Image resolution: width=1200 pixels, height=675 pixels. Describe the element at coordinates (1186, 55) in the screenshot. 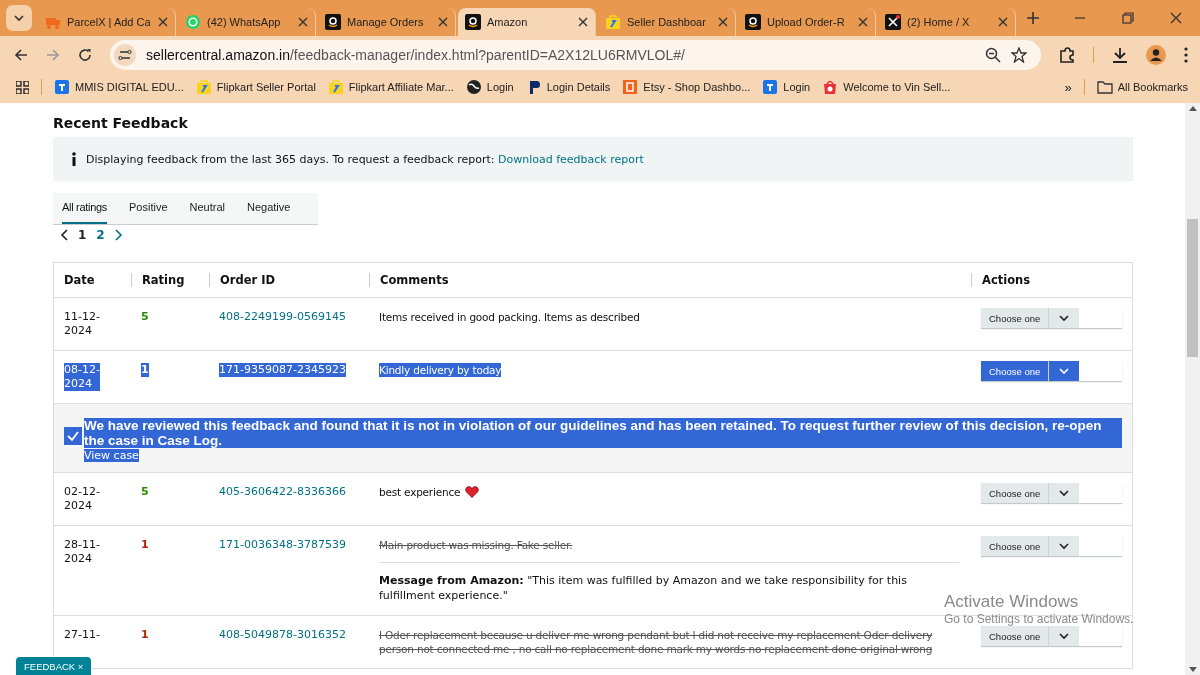

I see `menu-icon` at that location.